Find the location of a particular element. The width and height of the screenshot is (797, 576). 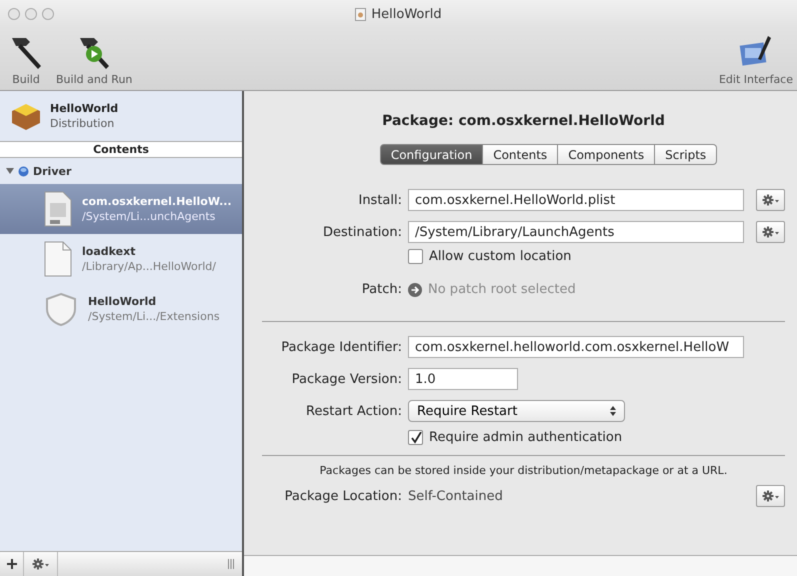

location-note: Packages can be stored inside your distribution/metapackage or at a URL. is located at coordinates (523, 470).